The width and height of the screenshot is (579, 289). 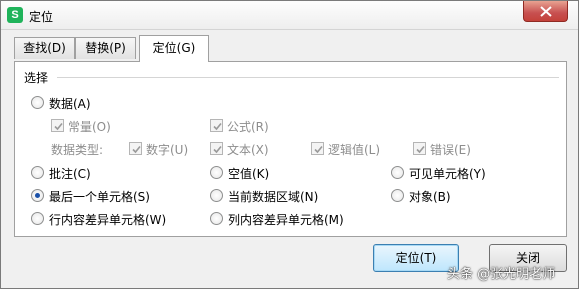 What do you see at coordinates (105, 48) in the screenshot?
I see `tab-replace: 替换(P)` at bounding box center [105, 48].